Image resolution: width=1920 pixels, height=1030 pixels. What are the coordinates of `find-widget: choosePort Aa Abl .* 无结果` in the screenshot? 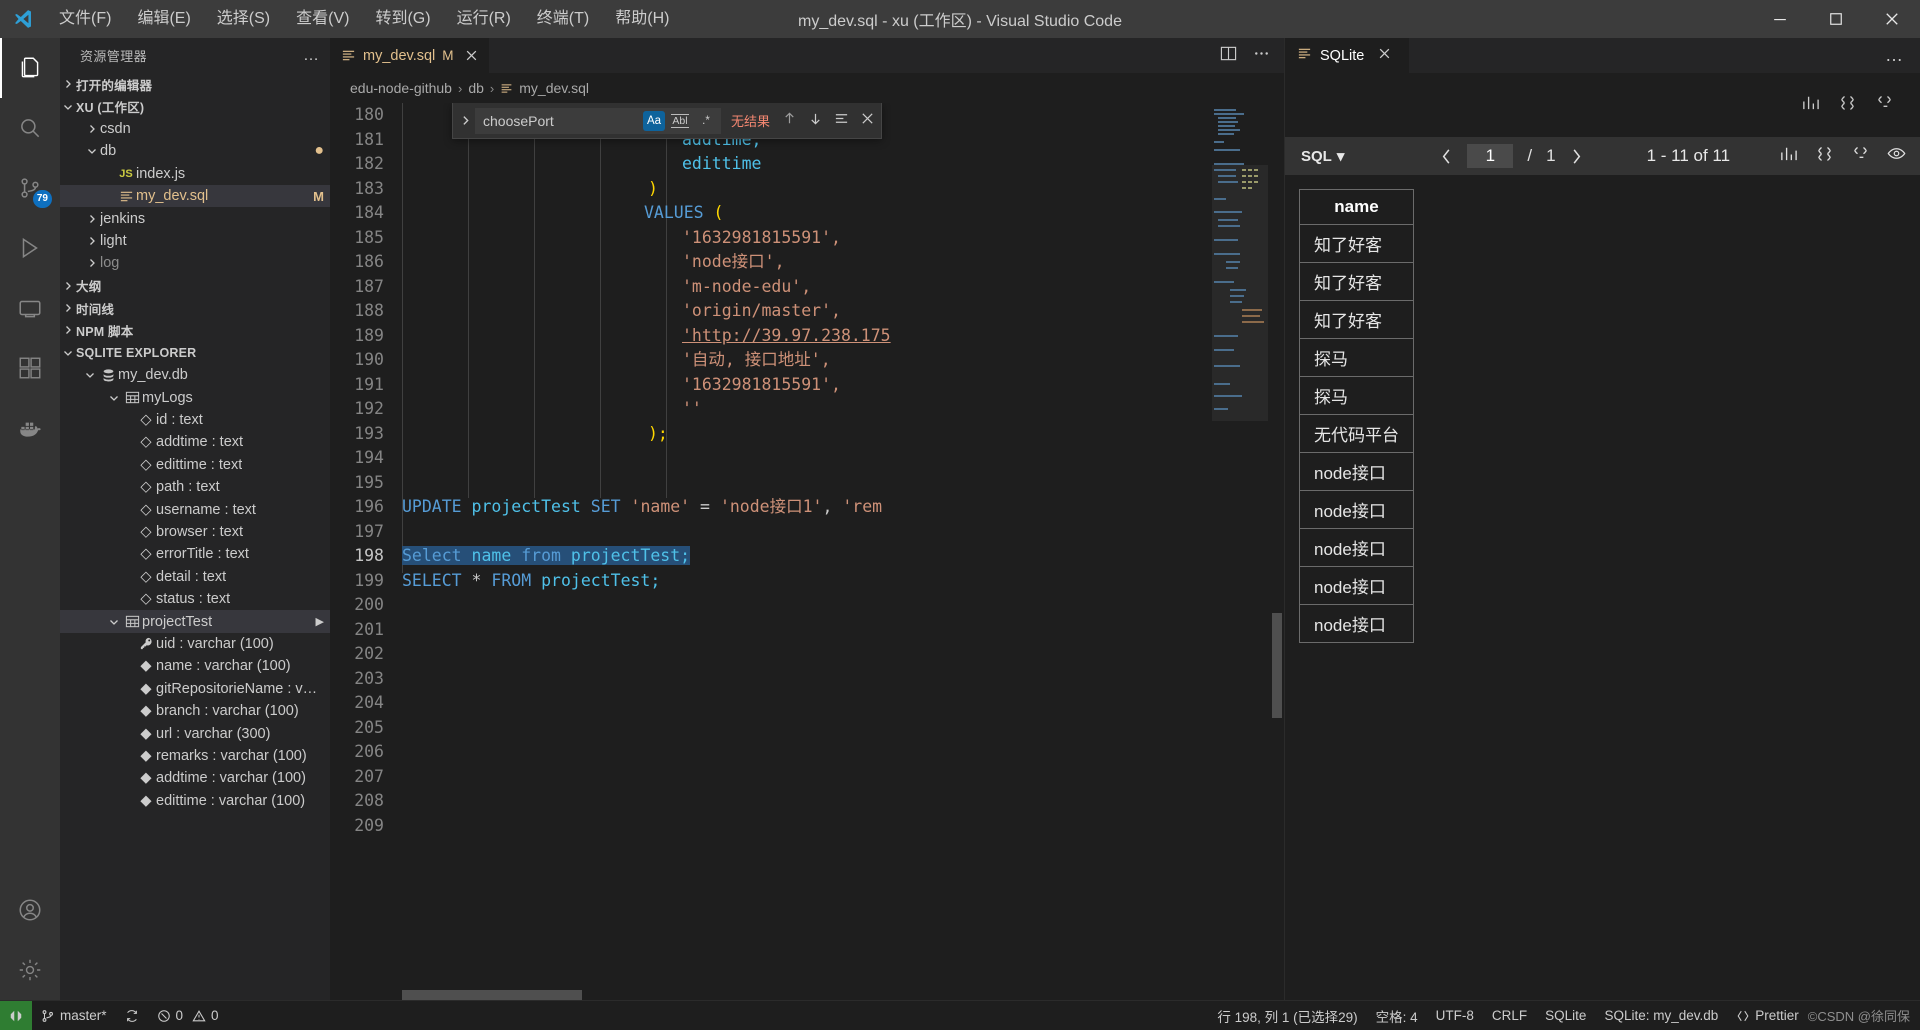 It's located at (667, 121).